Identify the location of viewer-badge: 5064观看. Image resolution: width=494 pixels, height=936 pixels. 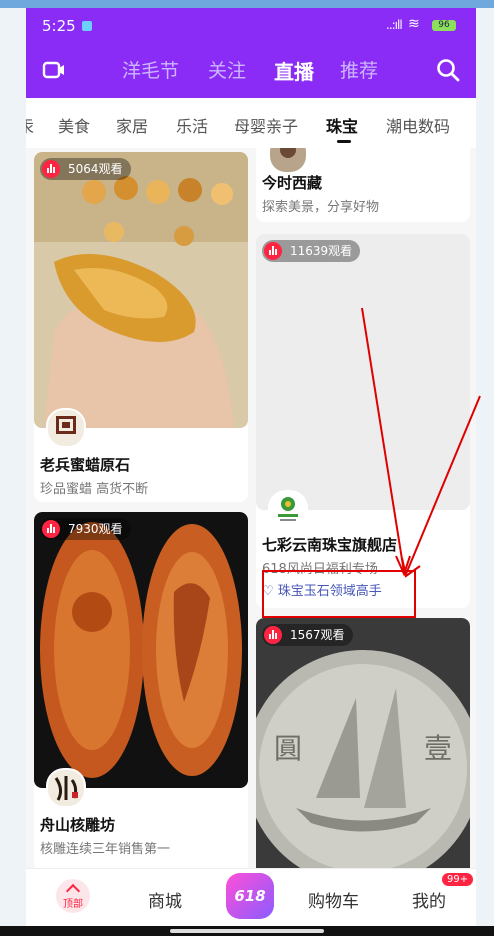
(85, 169).